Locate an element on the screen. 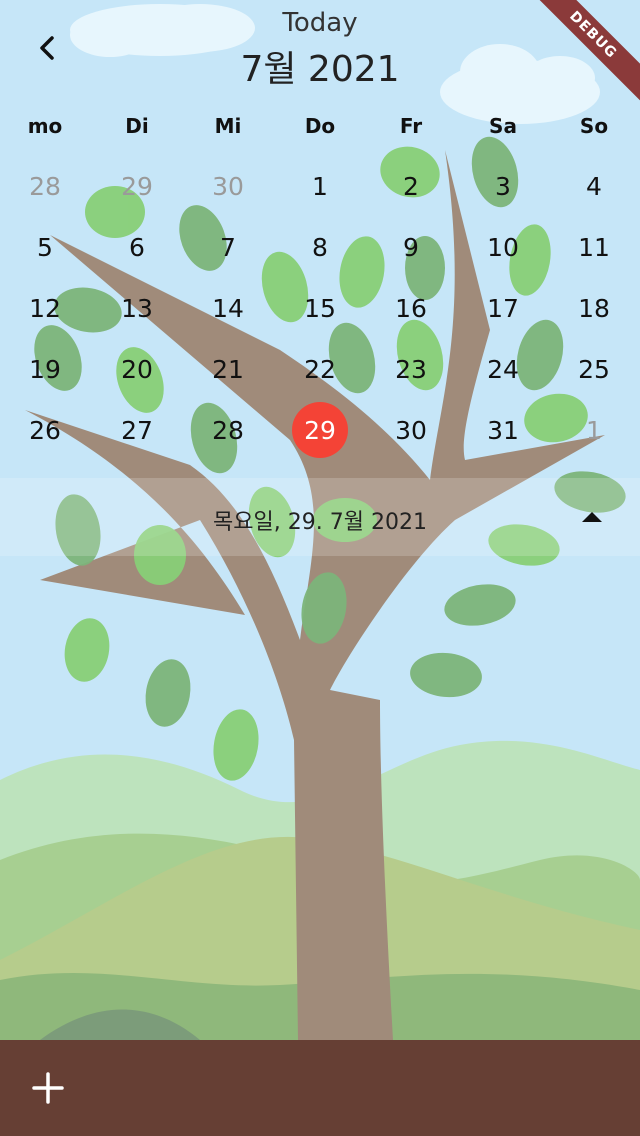  calendar-day: 29 is located at coordinates (137, 186).